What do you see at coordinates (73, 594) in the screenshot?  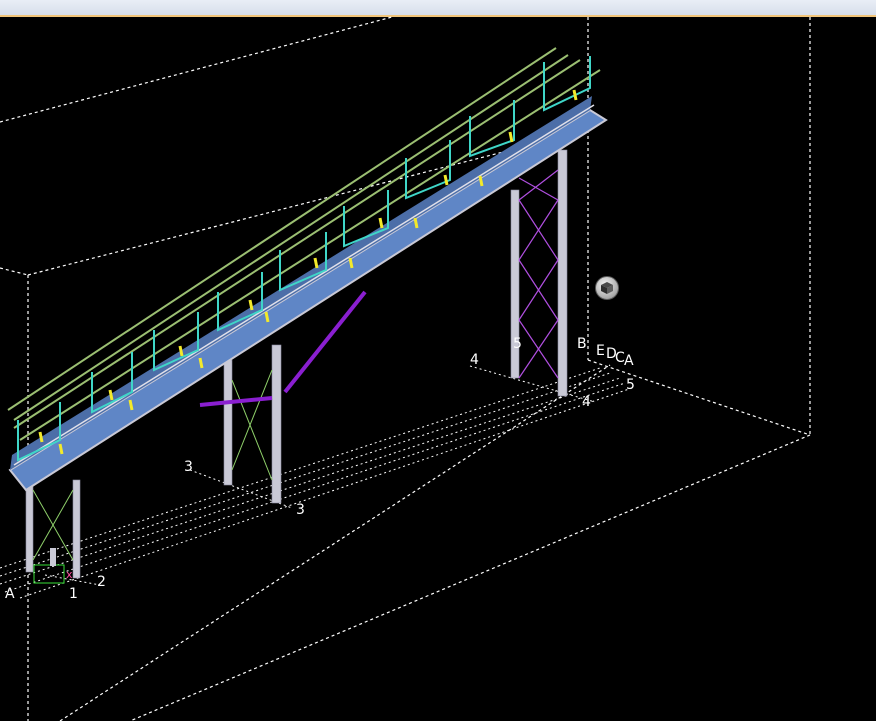 I see `grid-label-1: 1` at bounding box center [73, 594].